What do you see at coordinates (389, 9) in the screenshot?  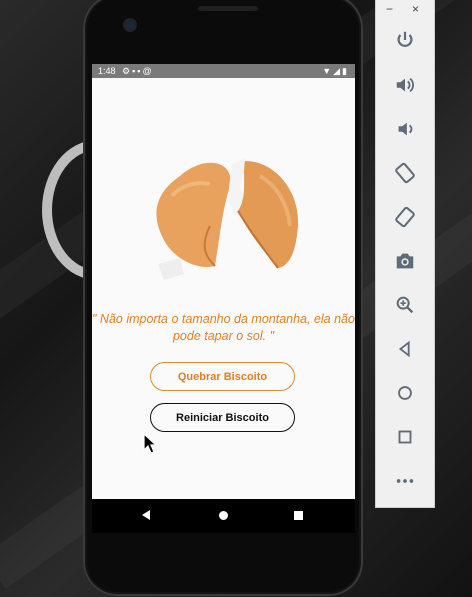 I see `minimize-button: −` at bounding box center [389, 9].